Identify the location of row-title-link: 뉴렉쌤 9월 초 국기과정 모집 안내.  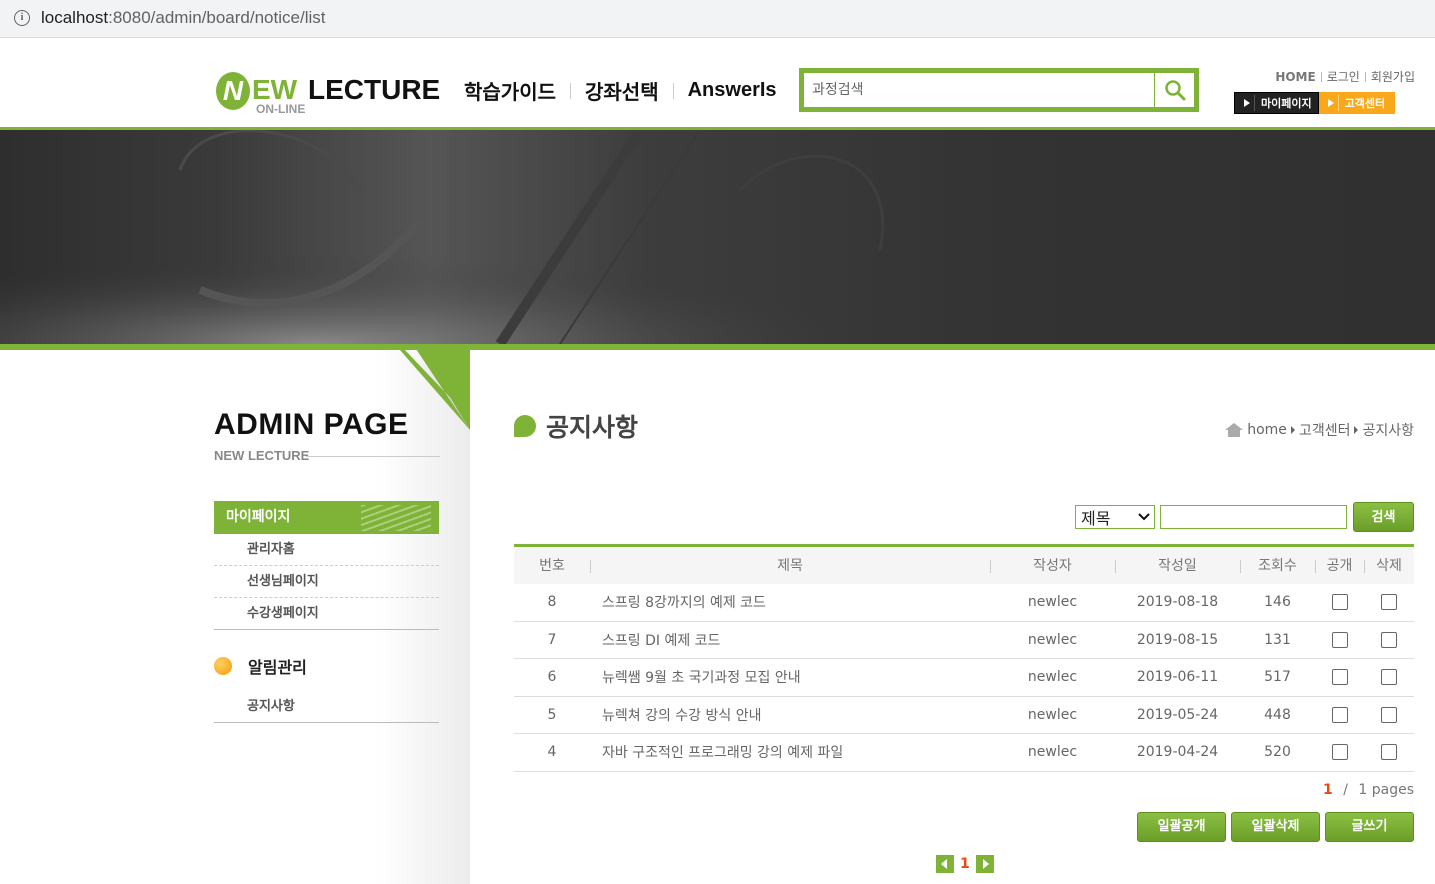
(790, 677).